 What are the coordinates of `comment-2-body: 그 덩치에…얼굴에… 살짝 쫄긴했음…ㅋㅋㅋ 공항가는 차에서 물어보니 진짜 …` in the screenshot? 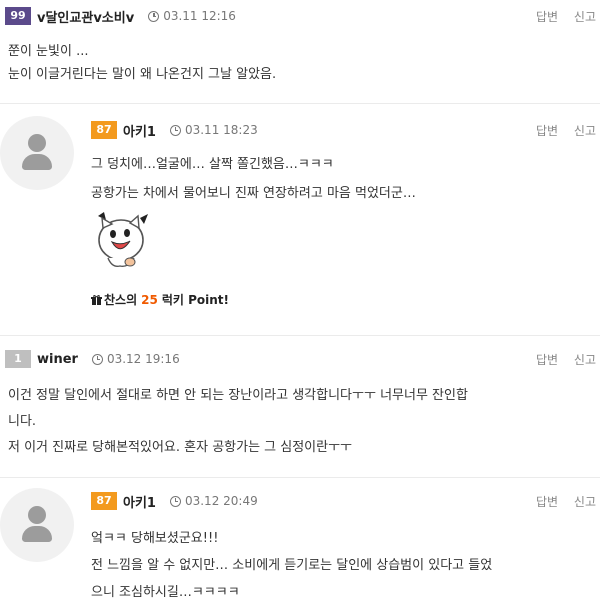 It's located at (253, 179).